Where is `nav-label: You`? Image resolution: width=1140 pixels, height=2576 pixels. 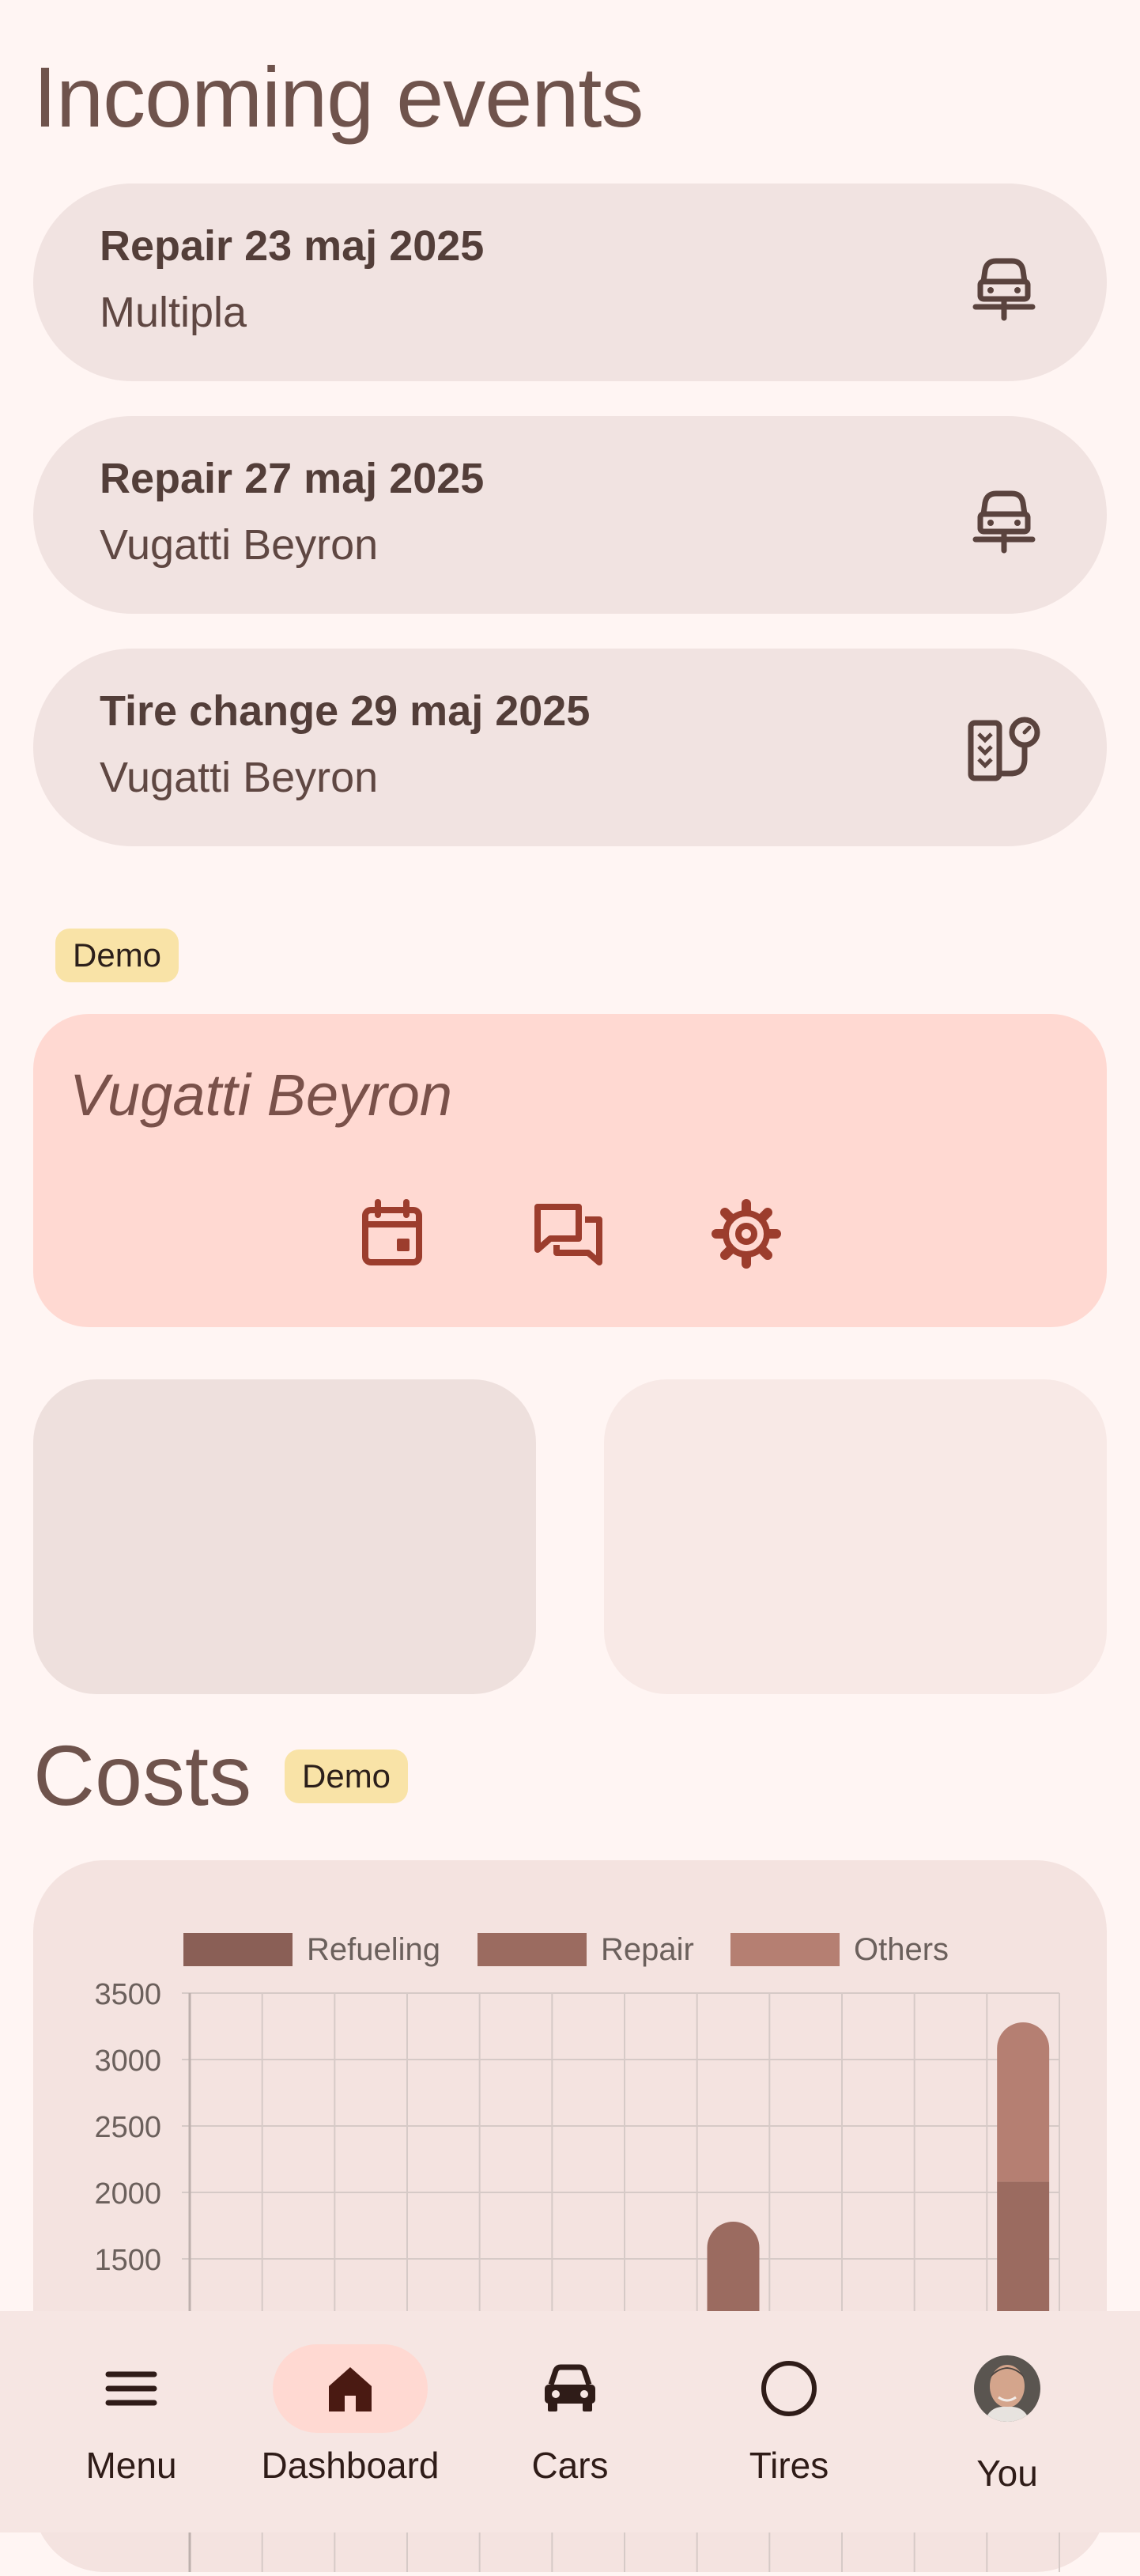 nav-label: You is located at coordinates (1007, 2474).